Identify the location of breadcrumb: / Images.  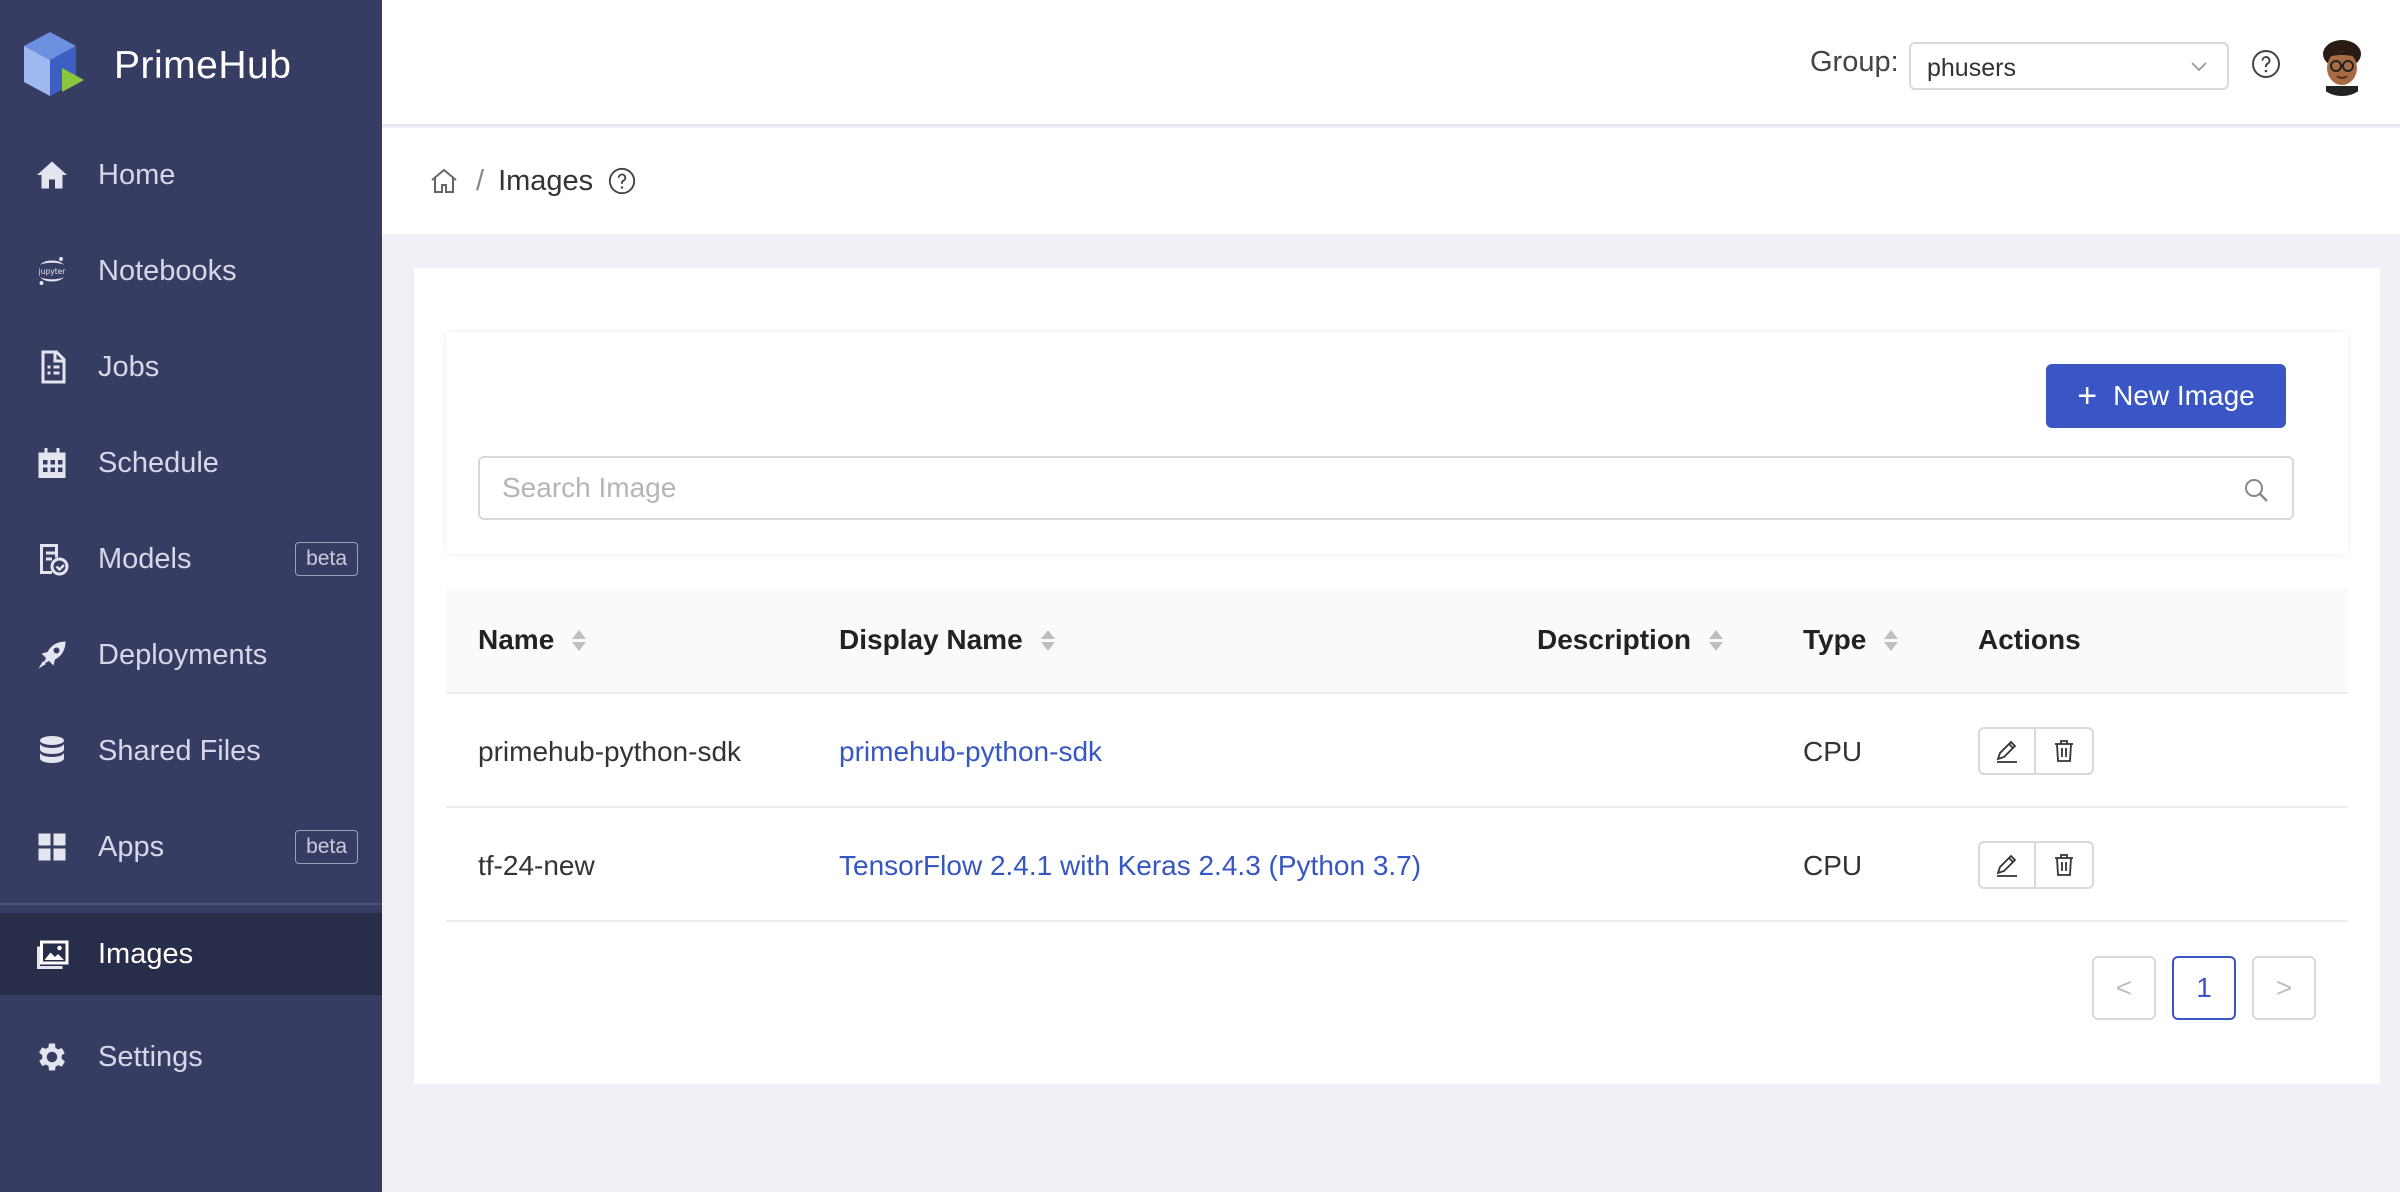
(1391, 181).